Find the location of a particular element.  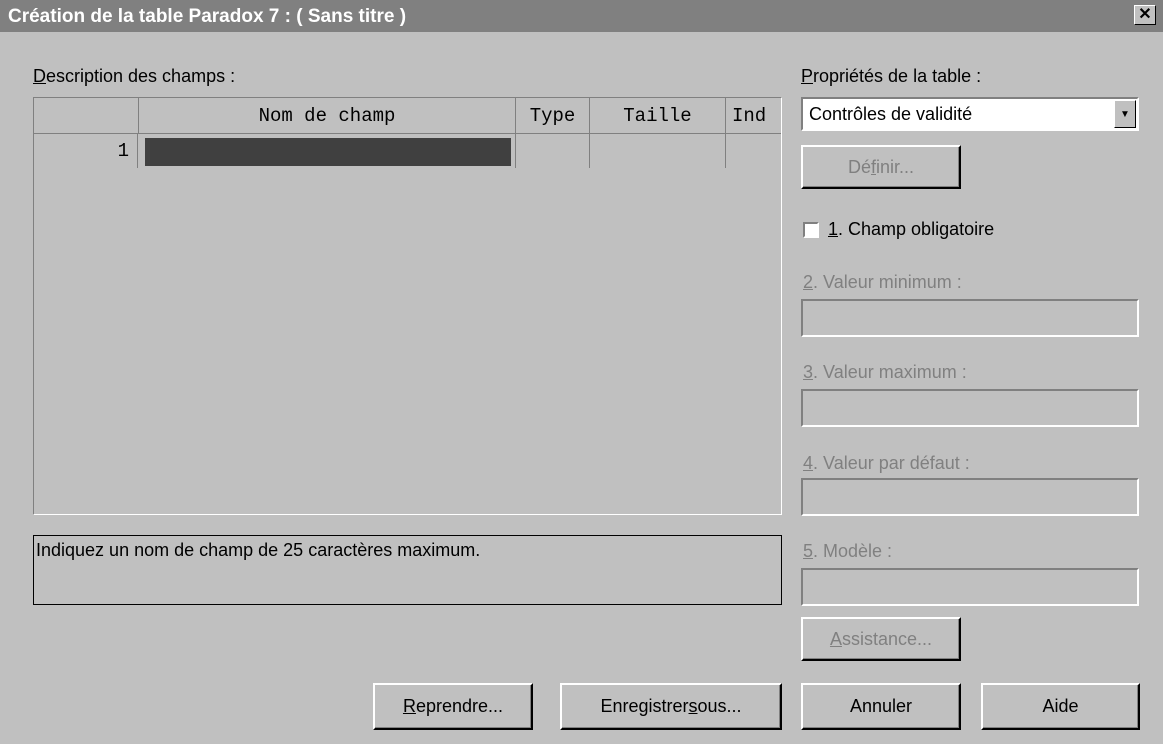

fields-description-label: Description des champs : is located at coordinates (134, 76).